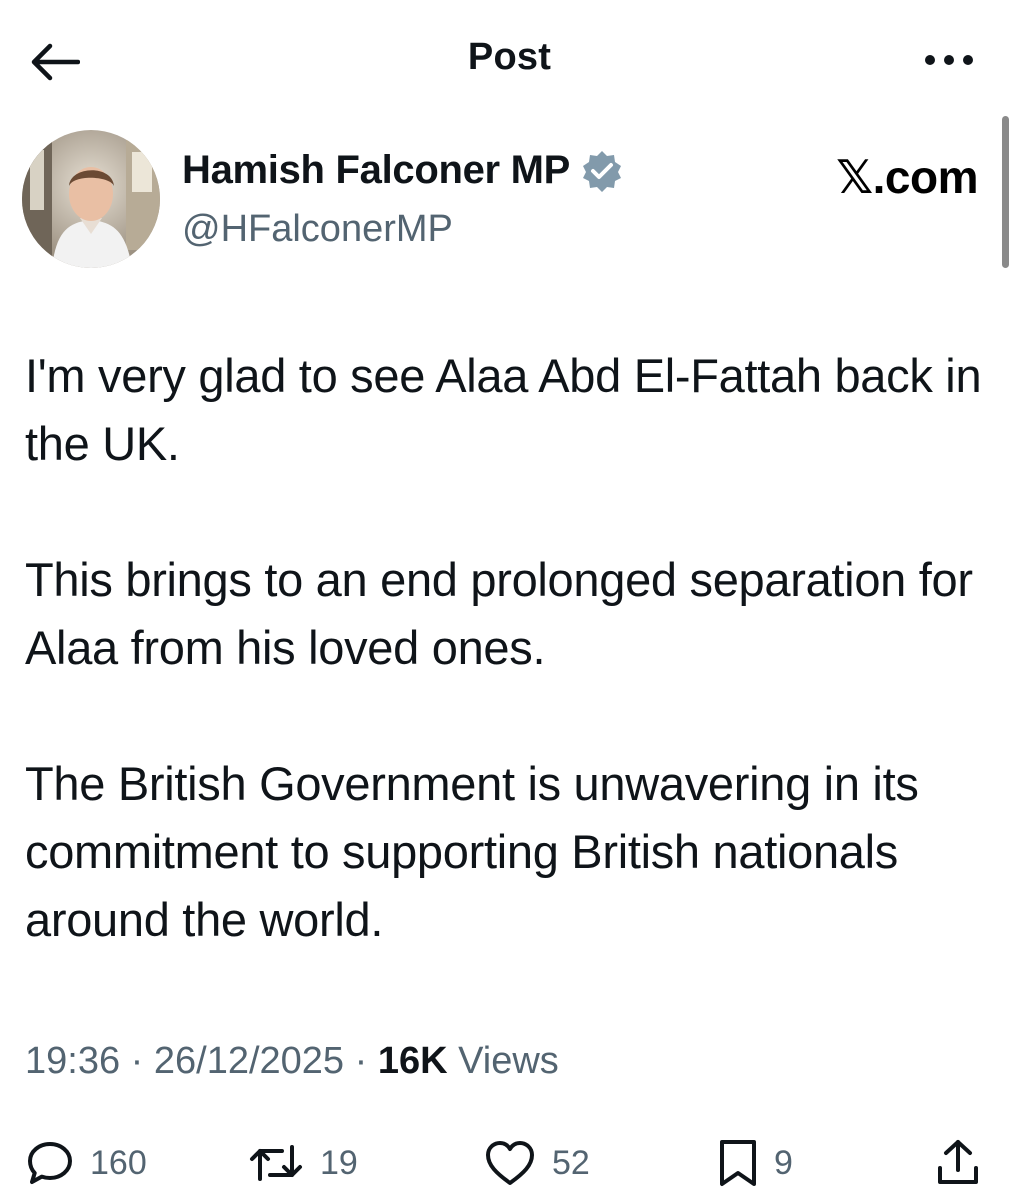  What do you see at coordinates (276, 1163) in the screenshot?
I see `repost-icon` at bounding box center [276, 1163].